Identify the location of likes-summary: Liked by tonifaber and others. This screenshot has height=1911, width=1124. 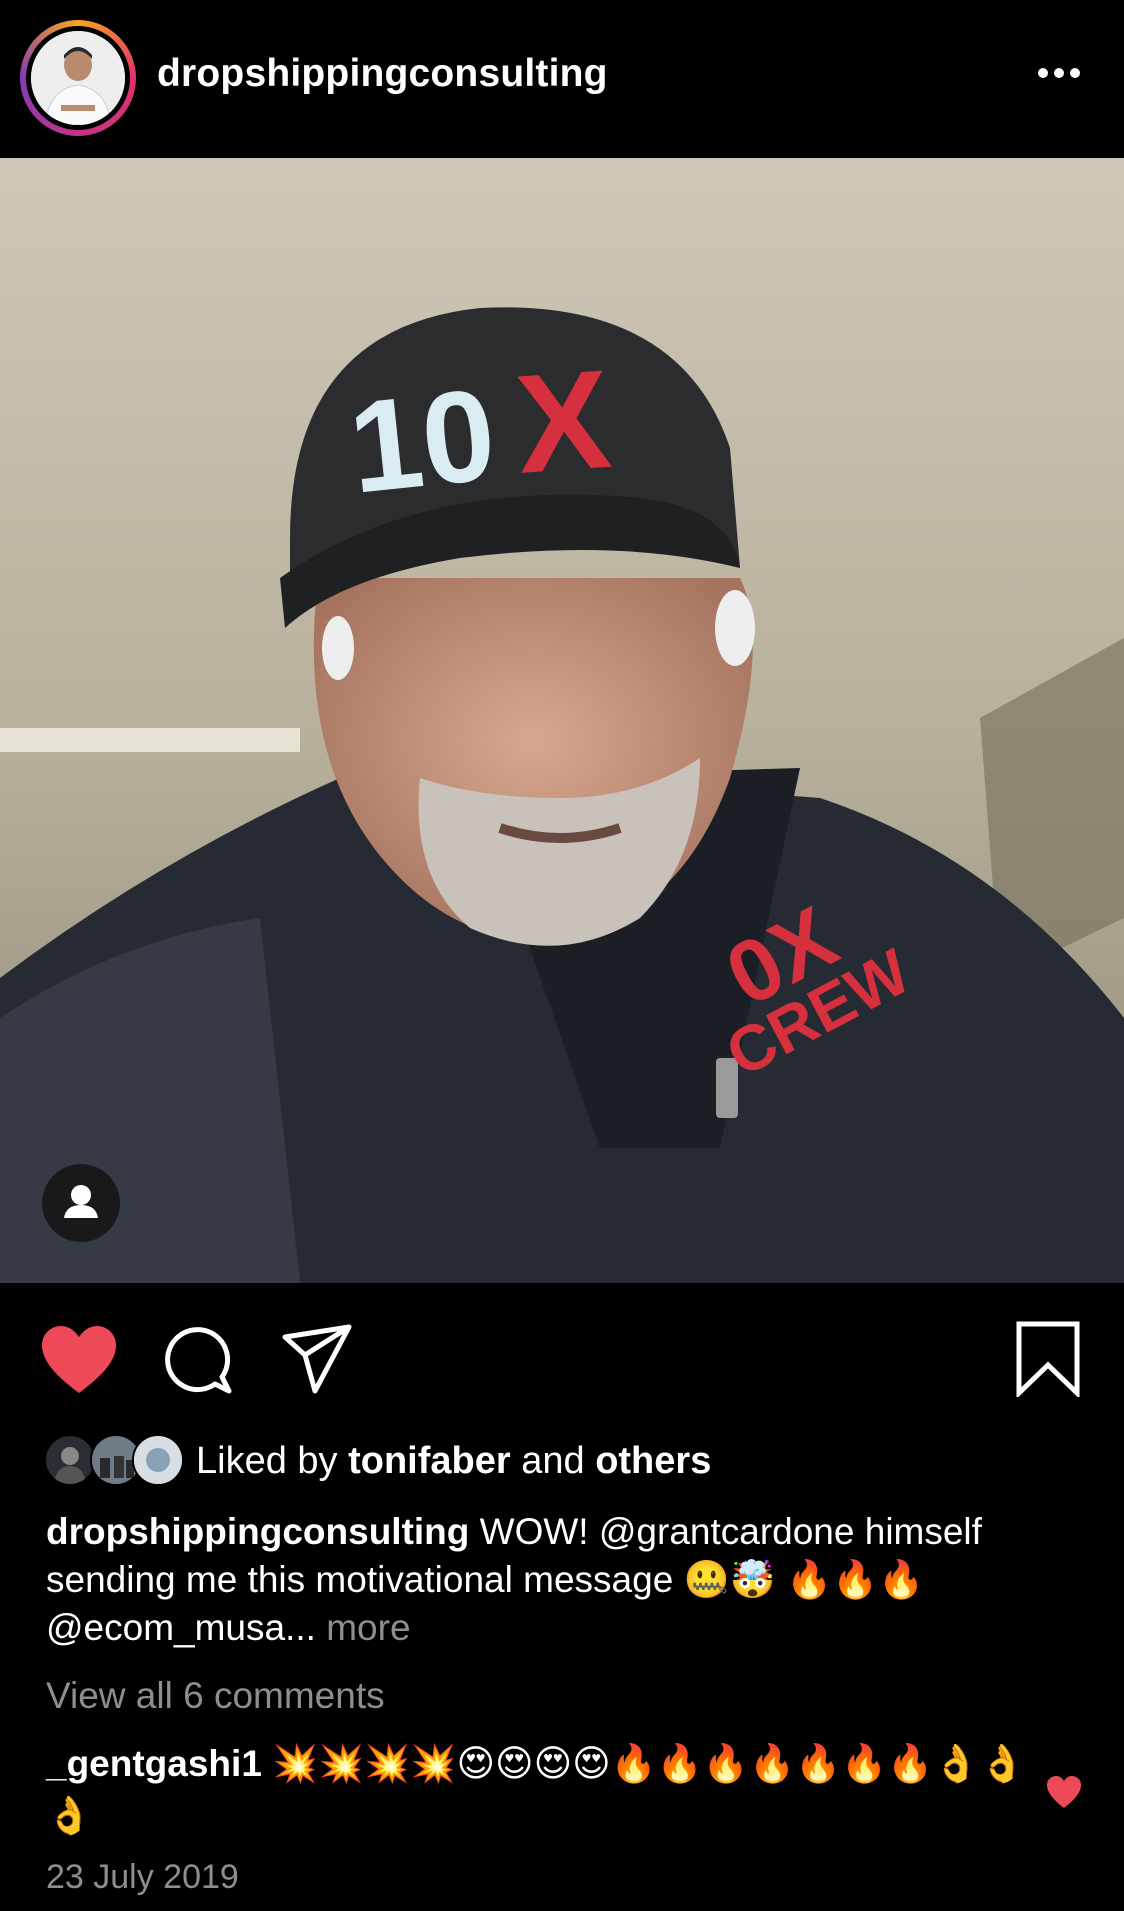
(569, 1460).